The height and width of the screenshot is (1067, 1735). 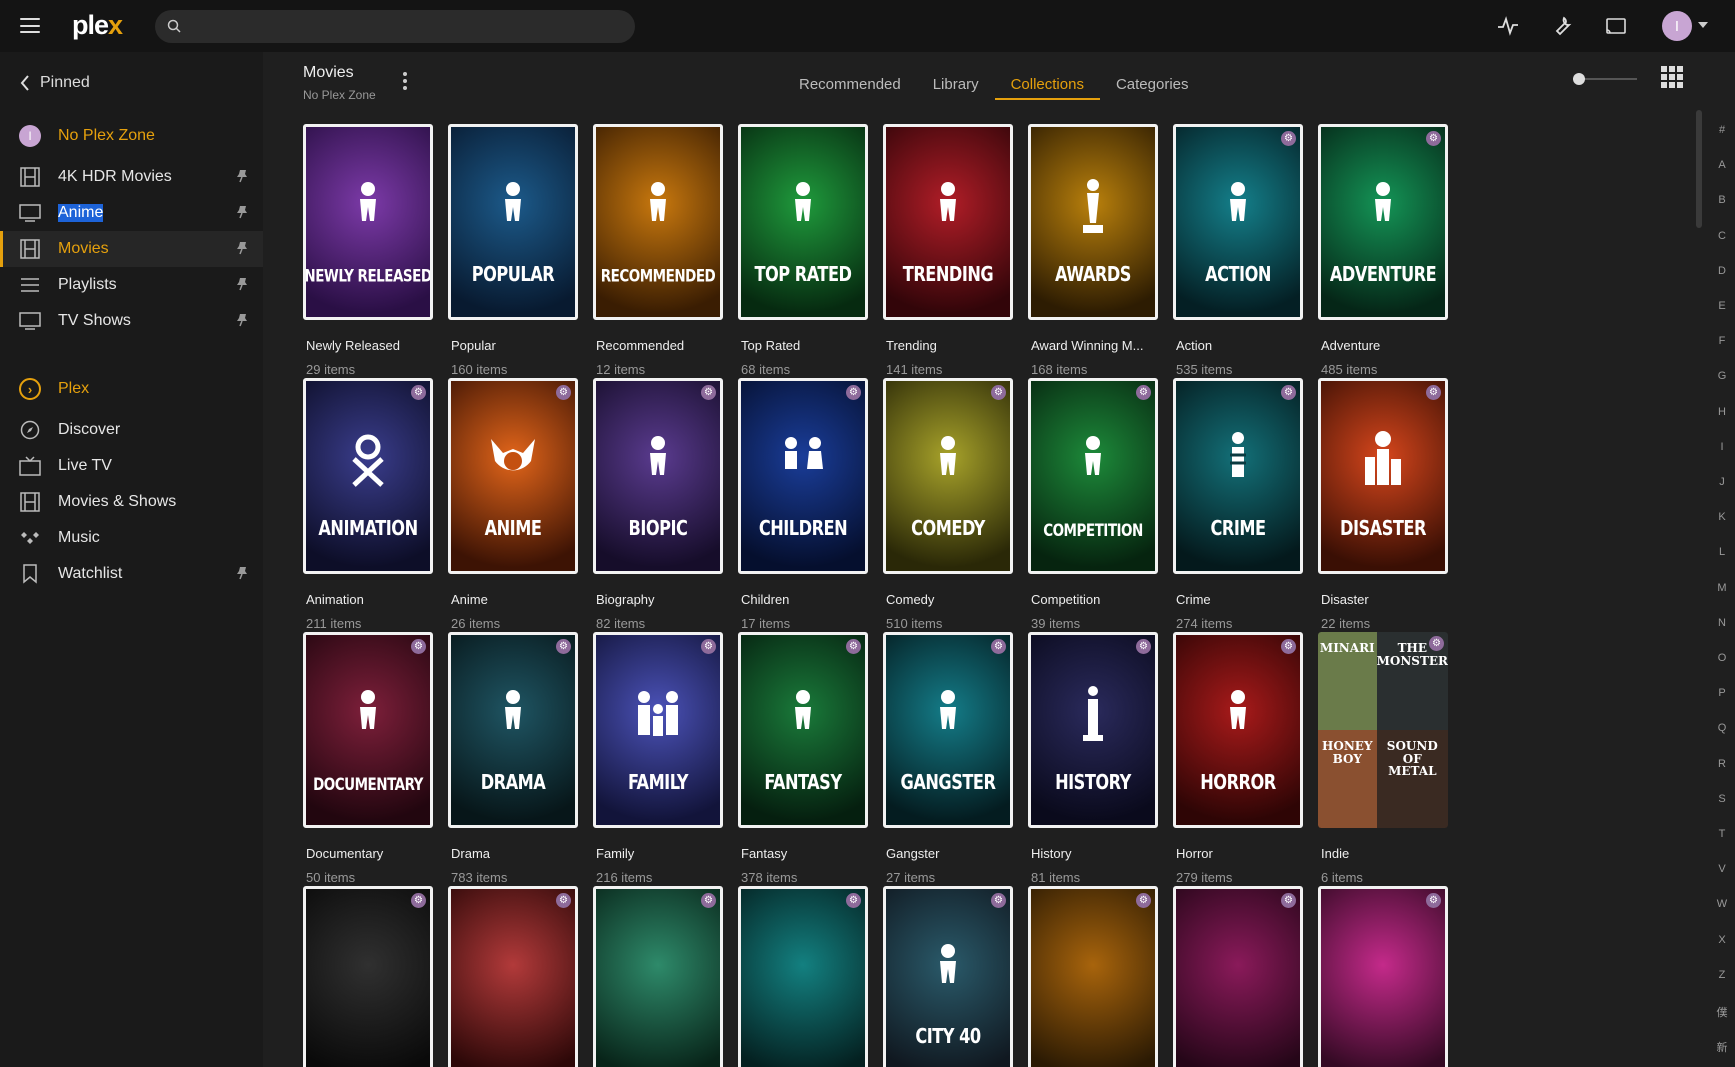 What do you see at coordinates (1722, 975) in the screenshot?
I see `alphabet-jump-letter: Z` at bounding box center [1722, 975].